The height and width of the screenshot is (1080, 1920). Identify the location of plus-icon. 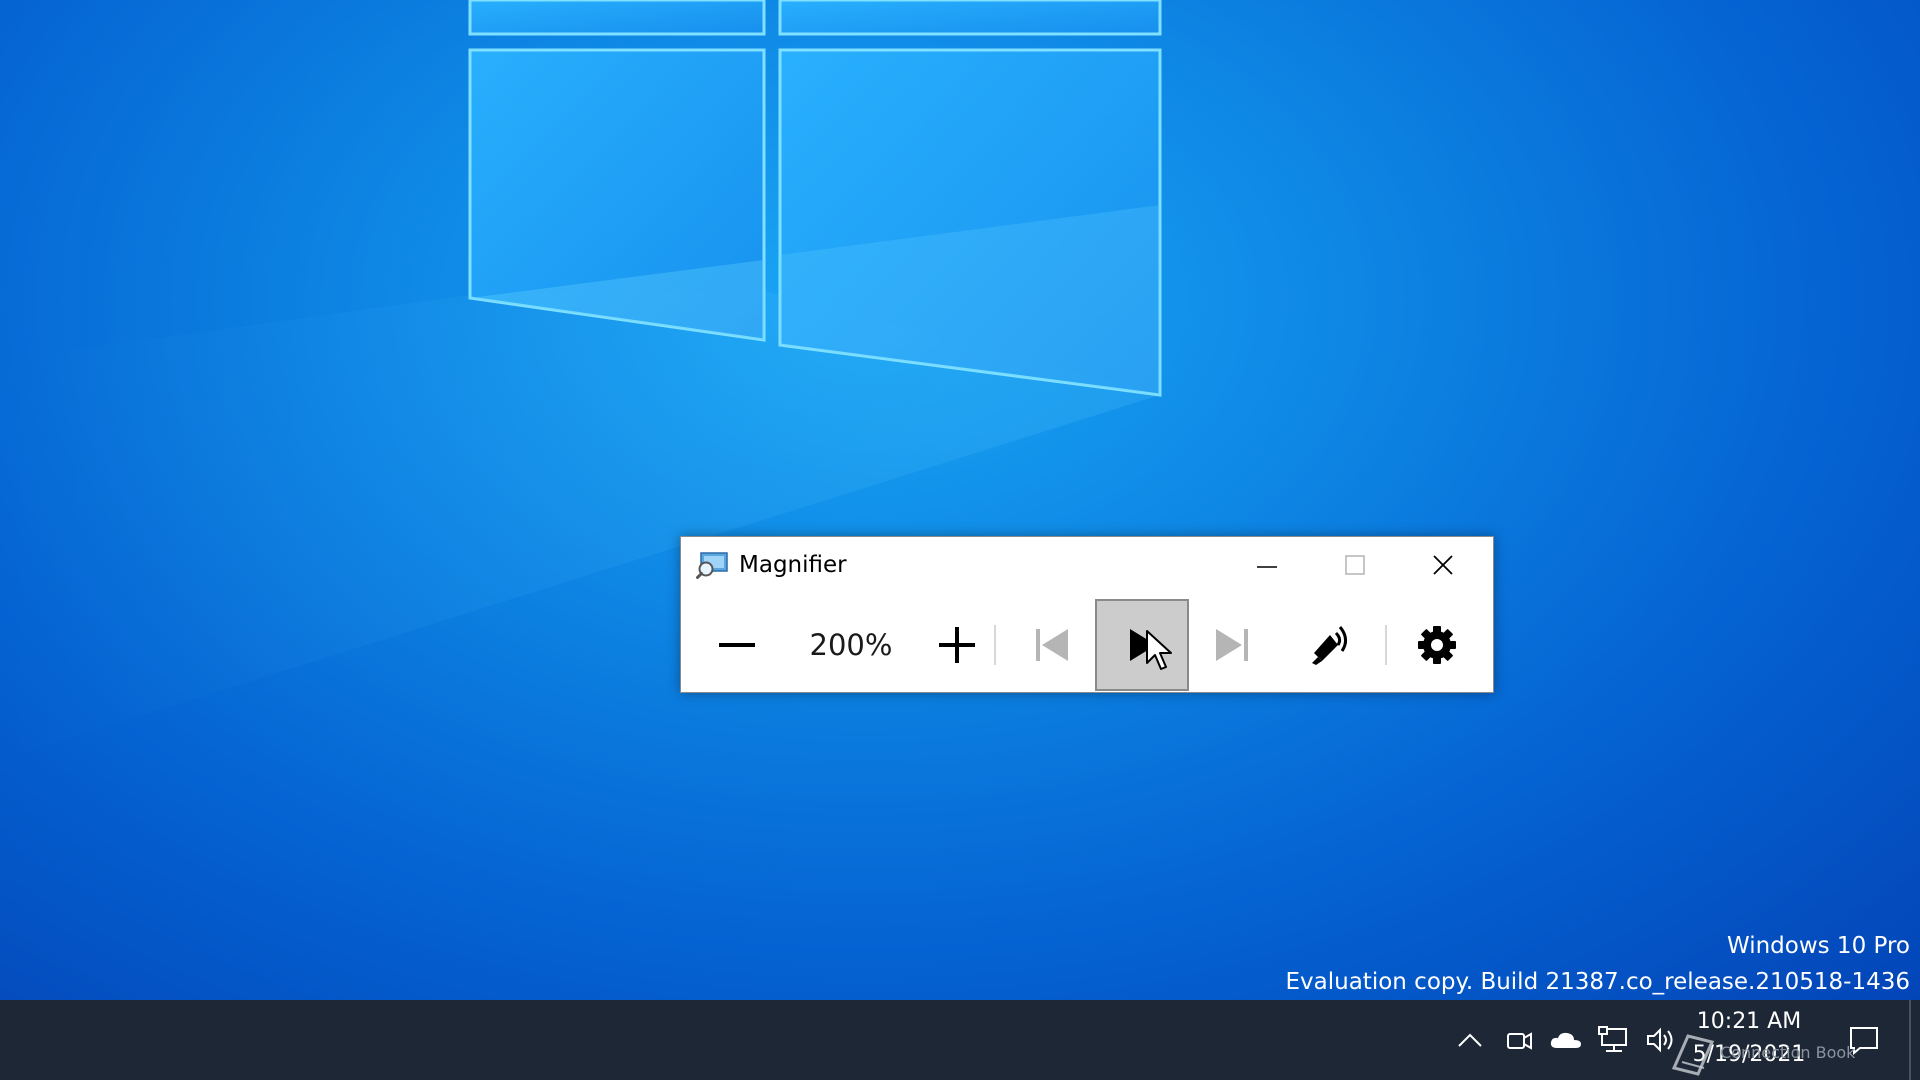
(957, 645).